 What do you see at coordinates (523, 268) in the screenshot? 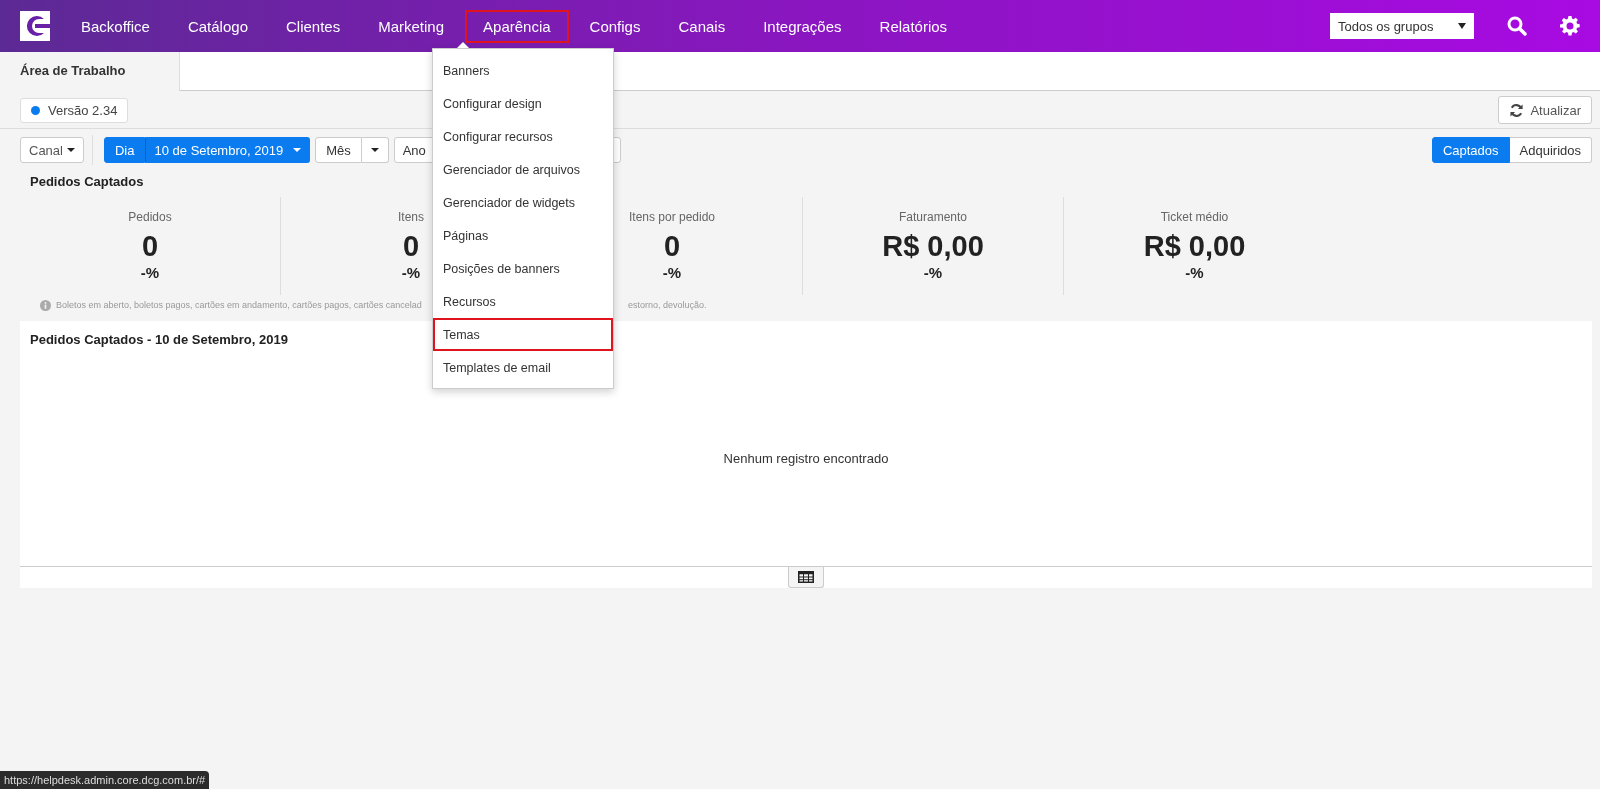
I see `menu-item: Posições de banners` at bounding box center [523, 268].